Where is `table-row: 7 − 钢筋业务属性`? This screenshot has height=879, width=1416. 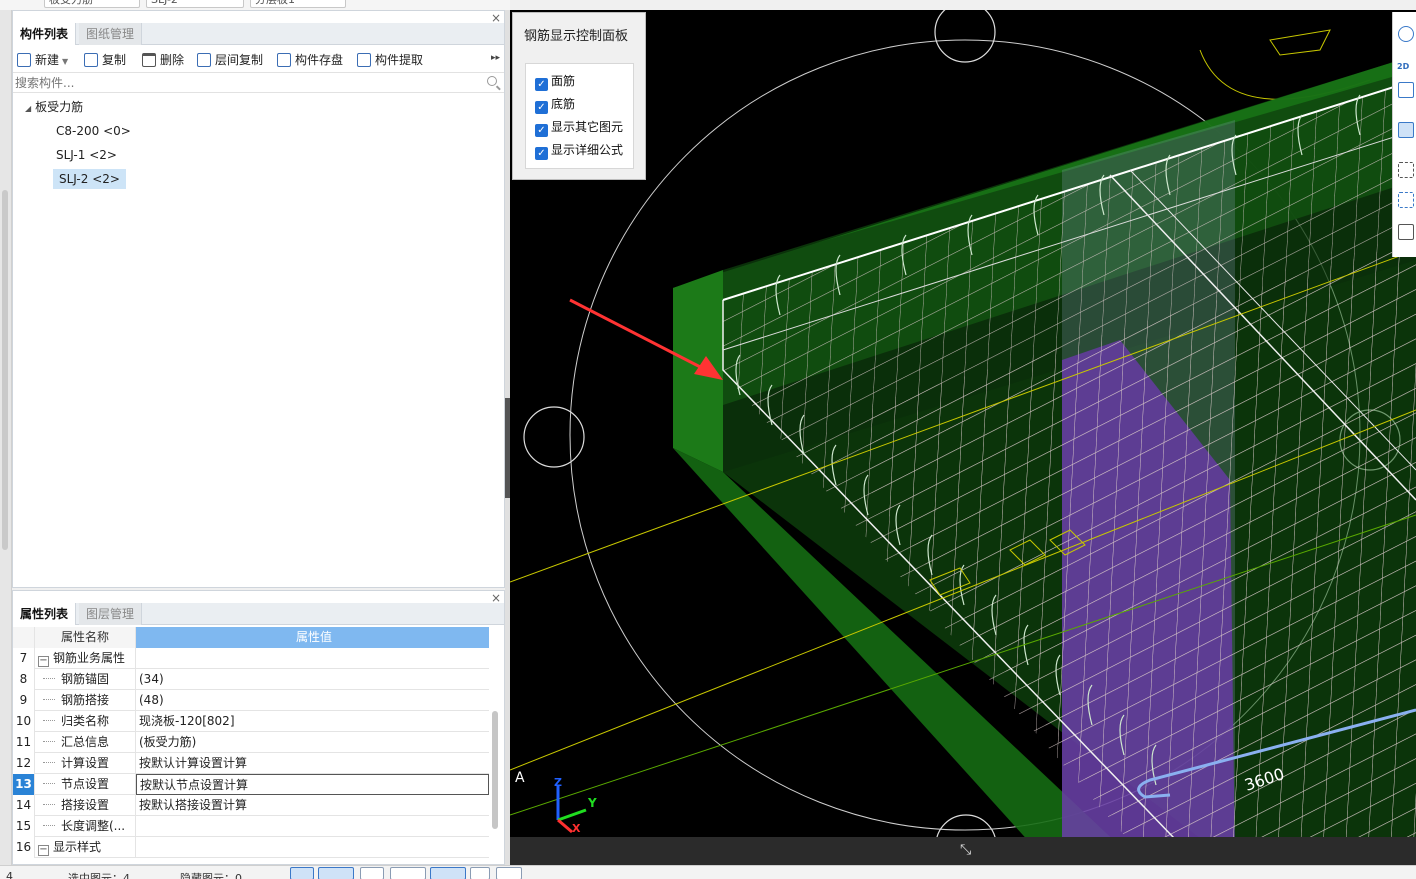
table-row: 7 − 钢筋业务属性 is located at coordinates (251, 658).